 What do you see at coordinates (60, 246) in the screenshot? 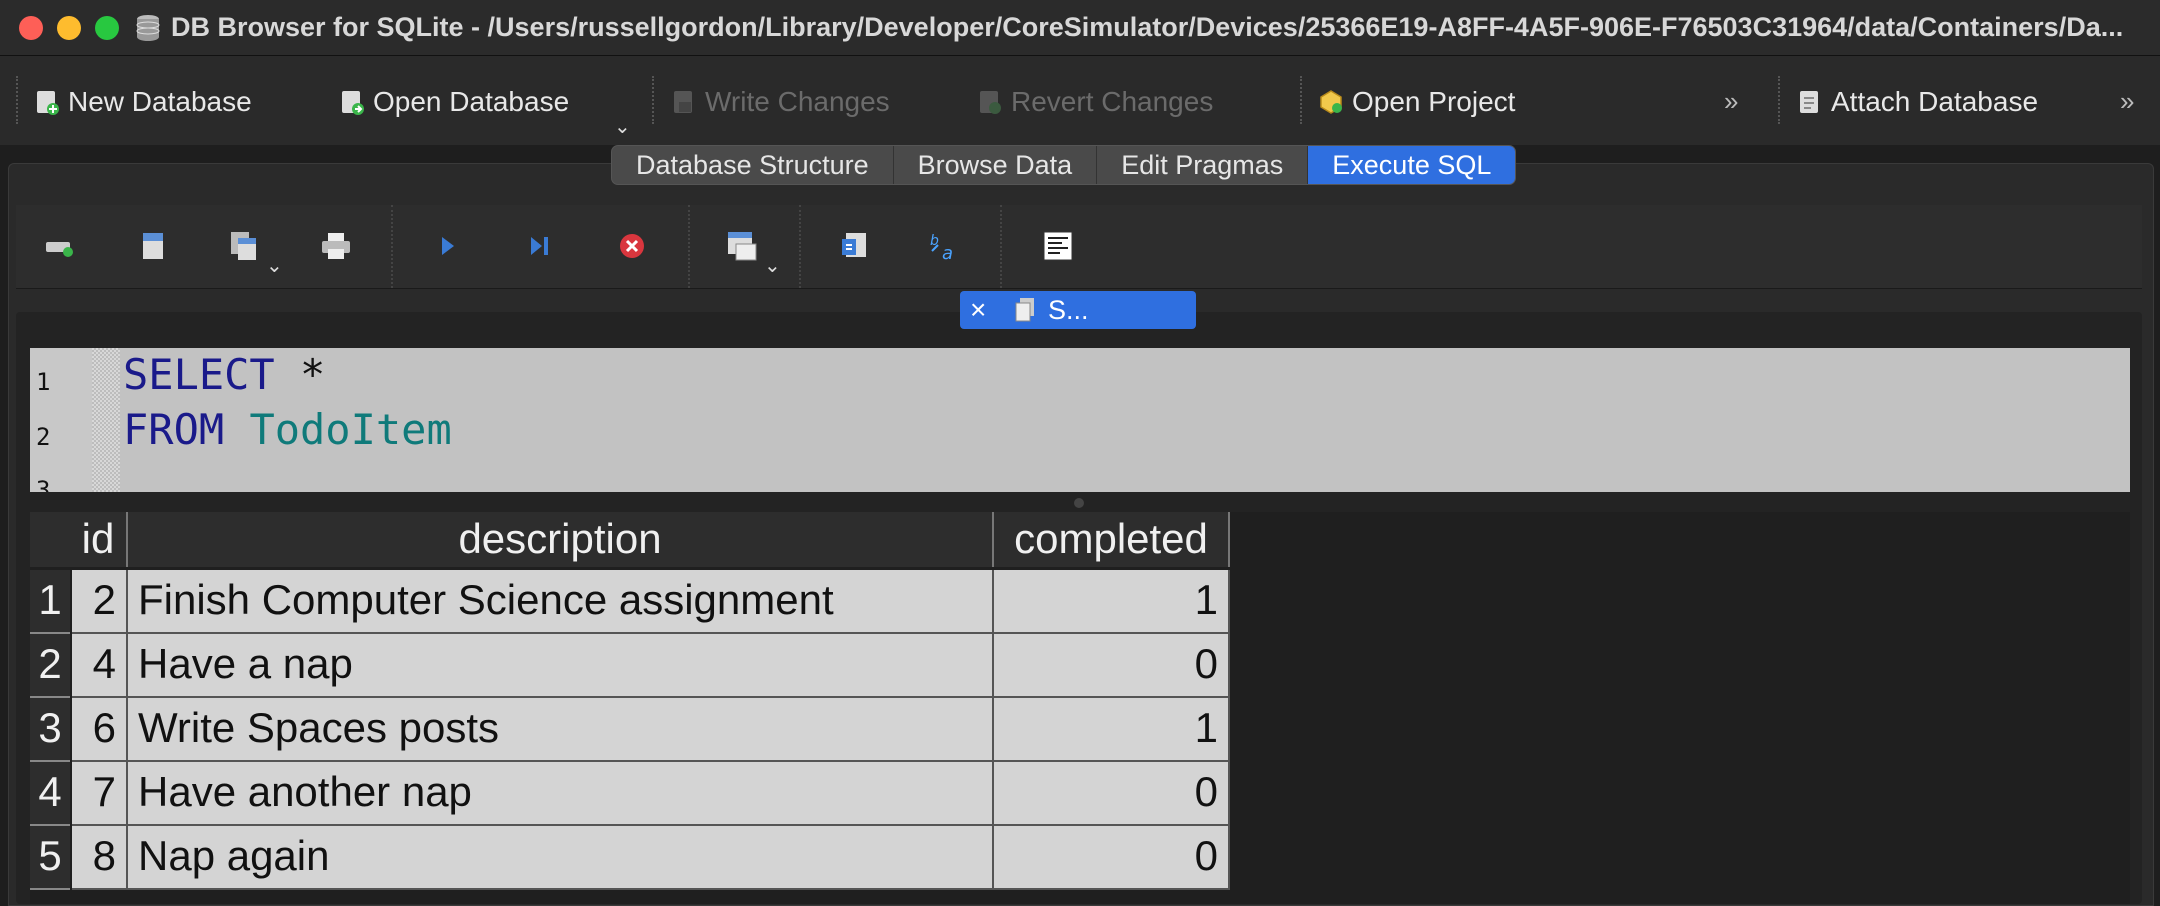
I see `open-tab-icon` at bounding box center [60, 246].